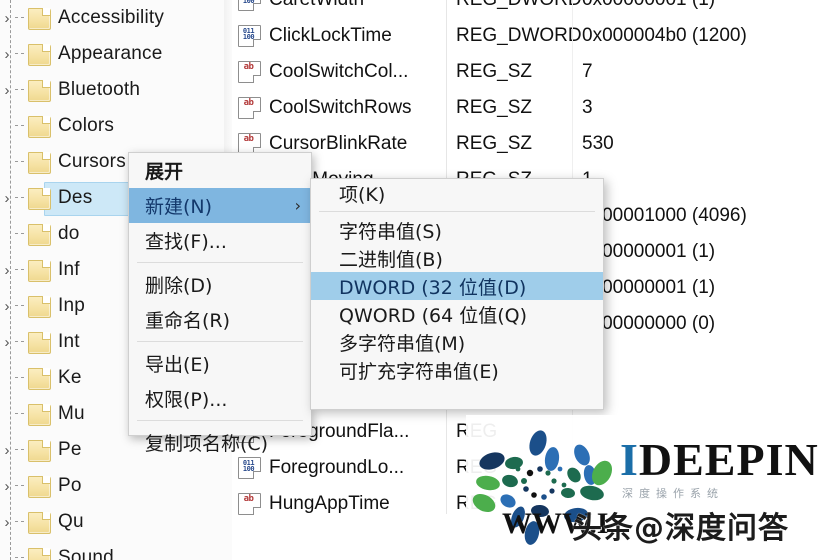 This screenshot has width=836, height=560. I want to click on value-type: REG_DWORD, so click(519, 5).